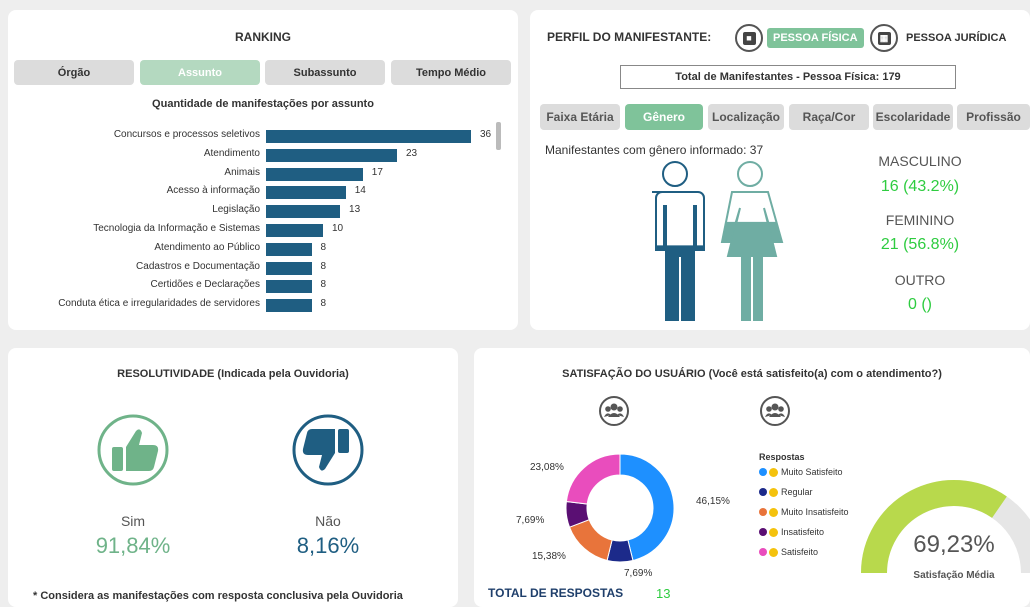 The height and width of the screenshot is (607, 1030). What do you see at coordinates (940, 38) in the screenshot?
I see `pessoa-juridica-button: ▦ PESSOA JURÍDICA` at bounding box center [940, 38].